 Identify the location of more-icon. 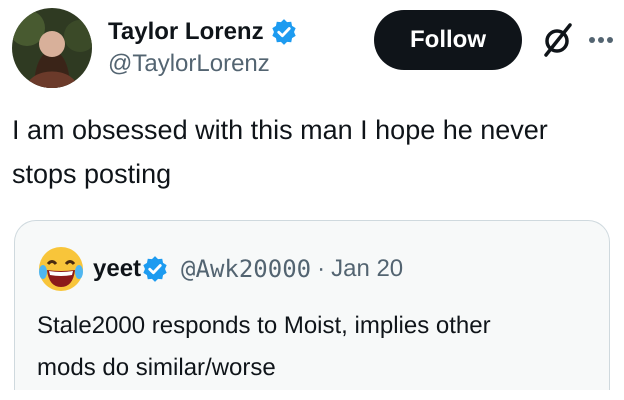
(601, 40).